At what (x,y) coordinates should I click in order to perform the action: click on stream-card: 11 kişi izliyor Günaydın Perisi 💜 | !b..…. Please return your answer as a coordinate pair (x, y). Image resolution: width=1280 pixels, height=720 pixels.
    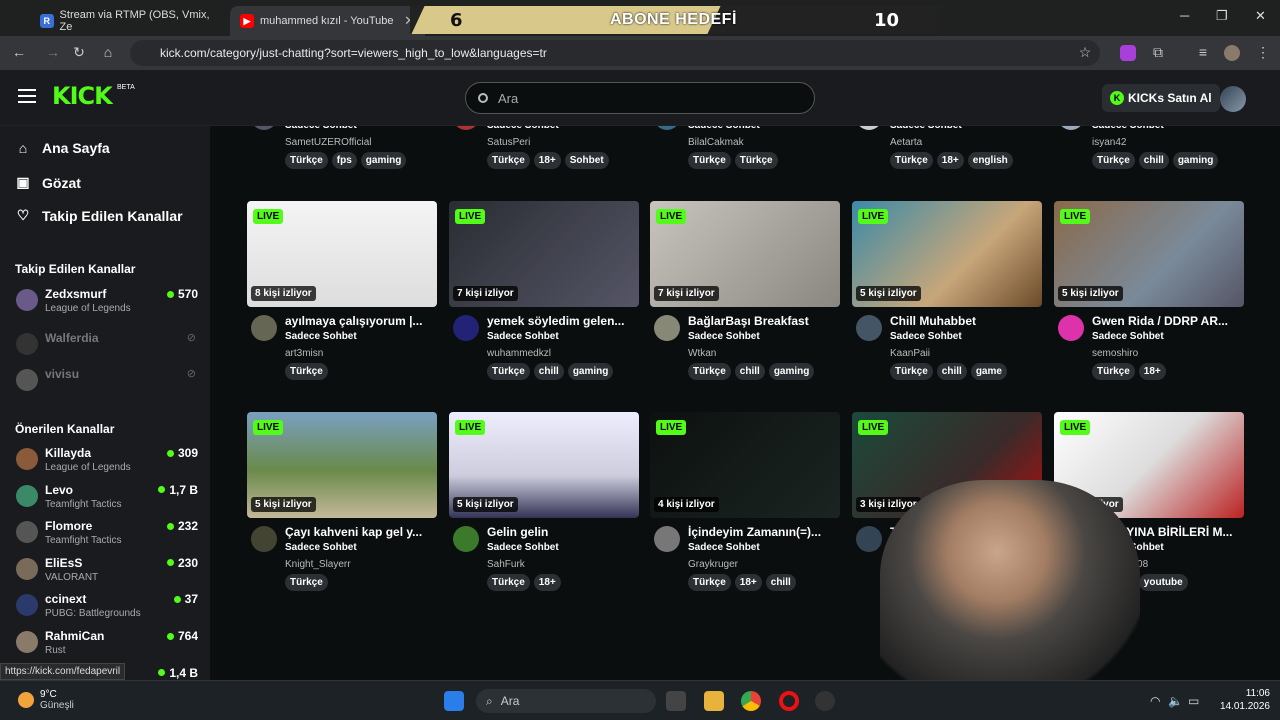
    Looking at the image, I should click on (544, 158).